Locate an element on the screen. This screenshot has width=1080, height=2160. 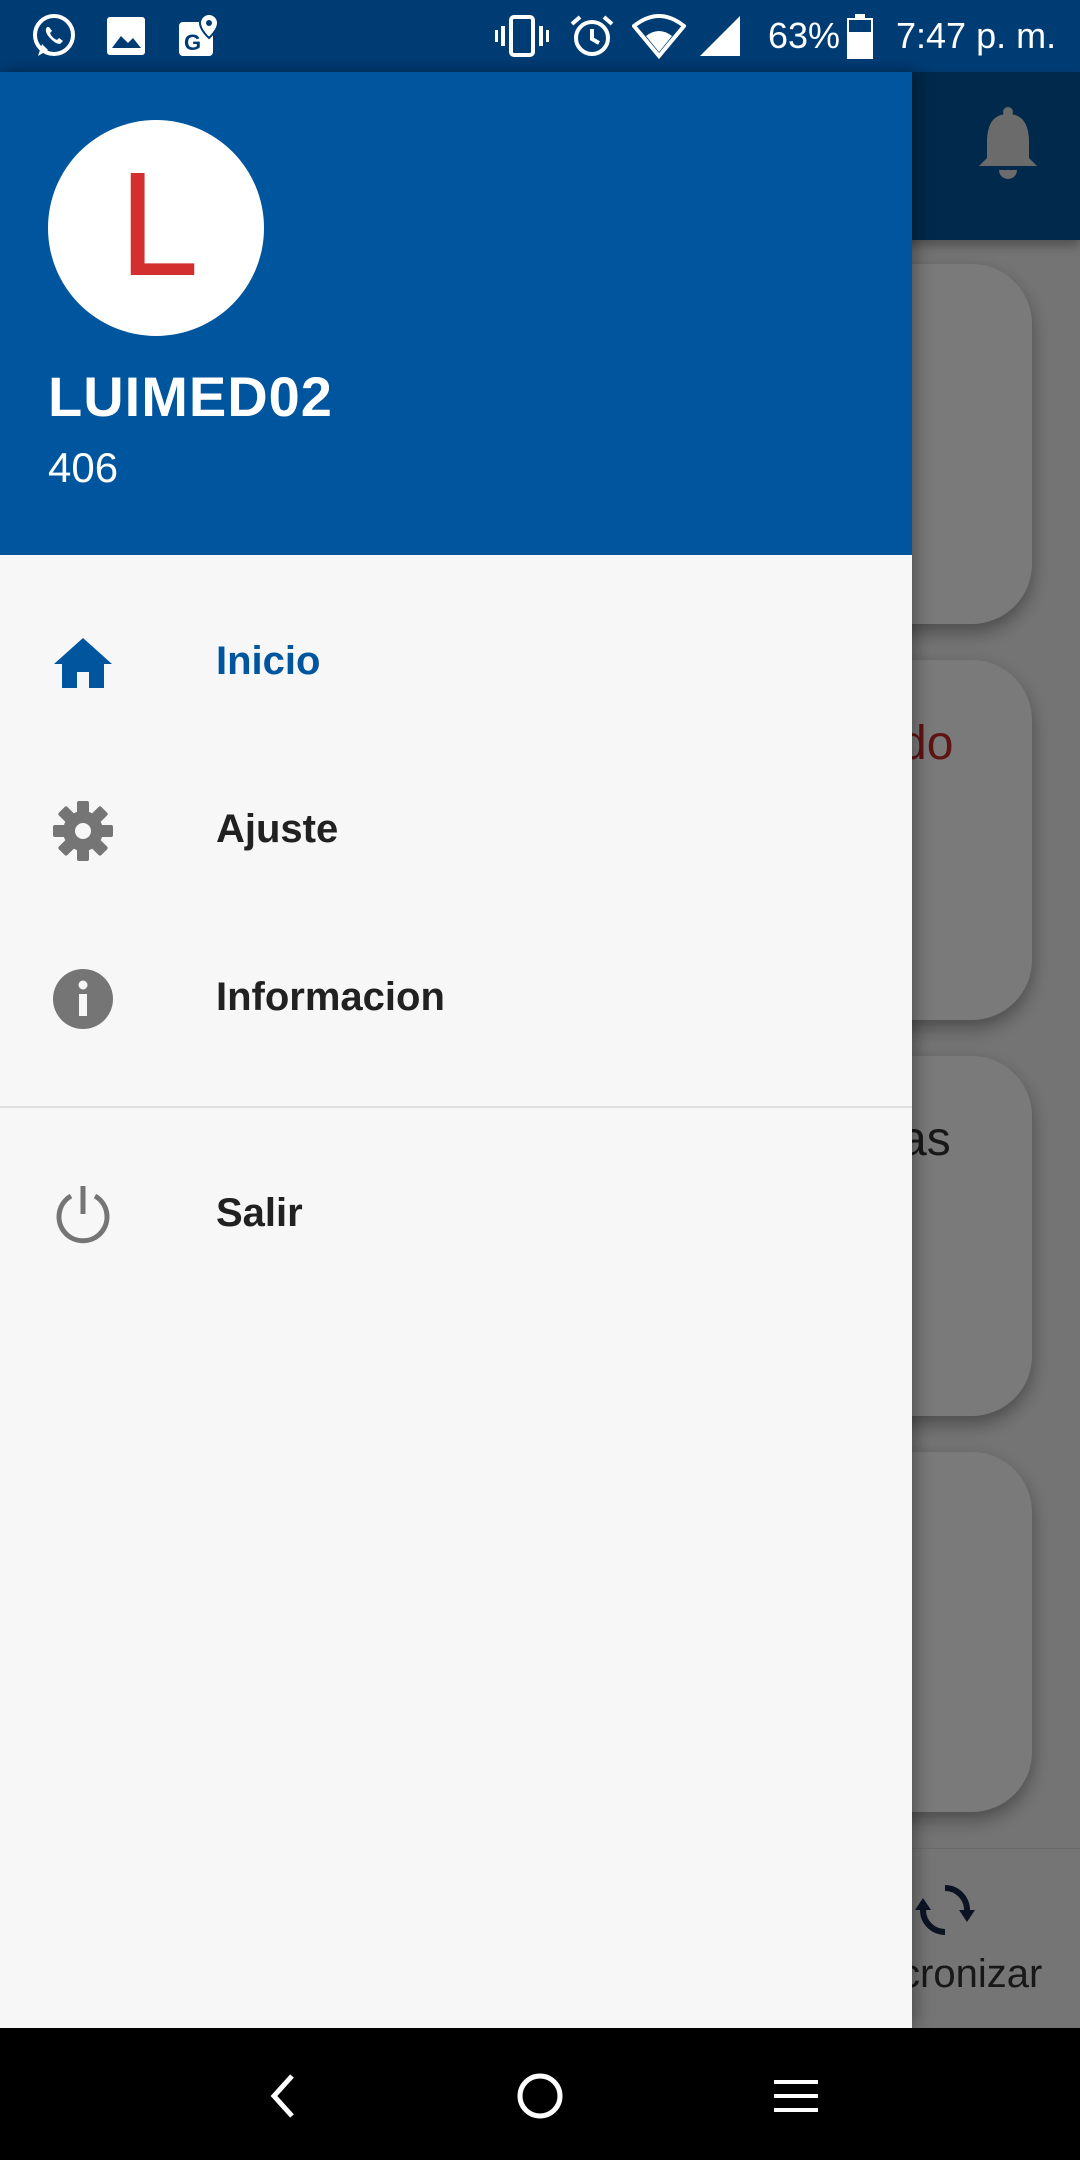
svg-text: G is located at coordinates (192, 42).